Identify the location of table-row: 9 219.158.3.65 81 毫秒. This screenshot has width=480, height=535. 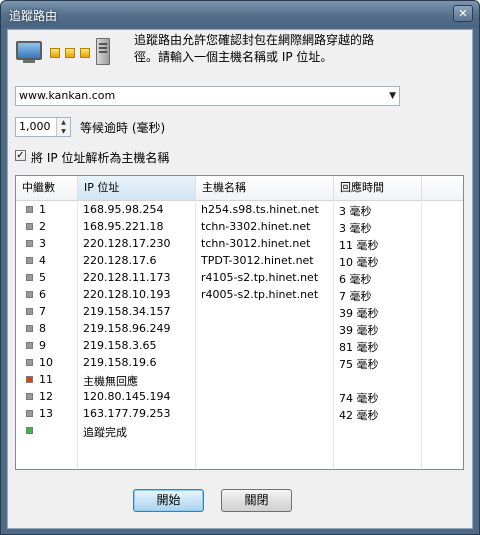
(239, 345).